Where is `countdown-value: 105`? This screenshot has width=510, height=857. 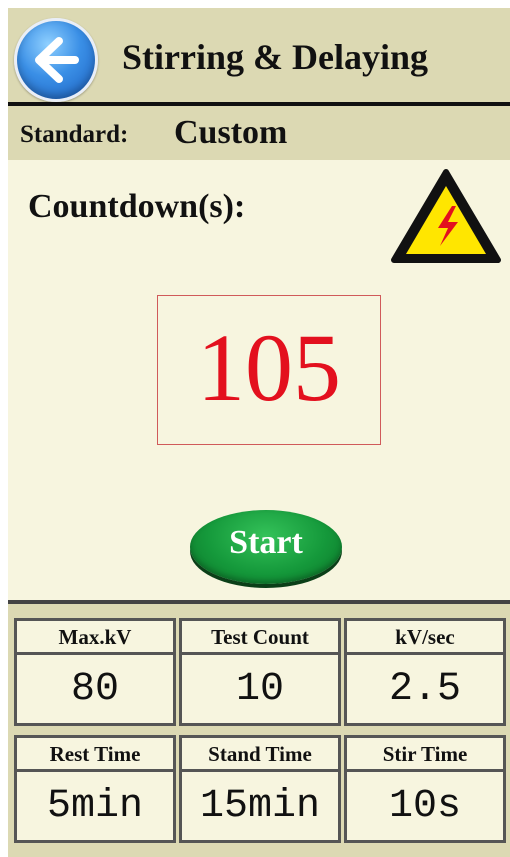 countdown-value: 105 is located at coordinates (269, 367).